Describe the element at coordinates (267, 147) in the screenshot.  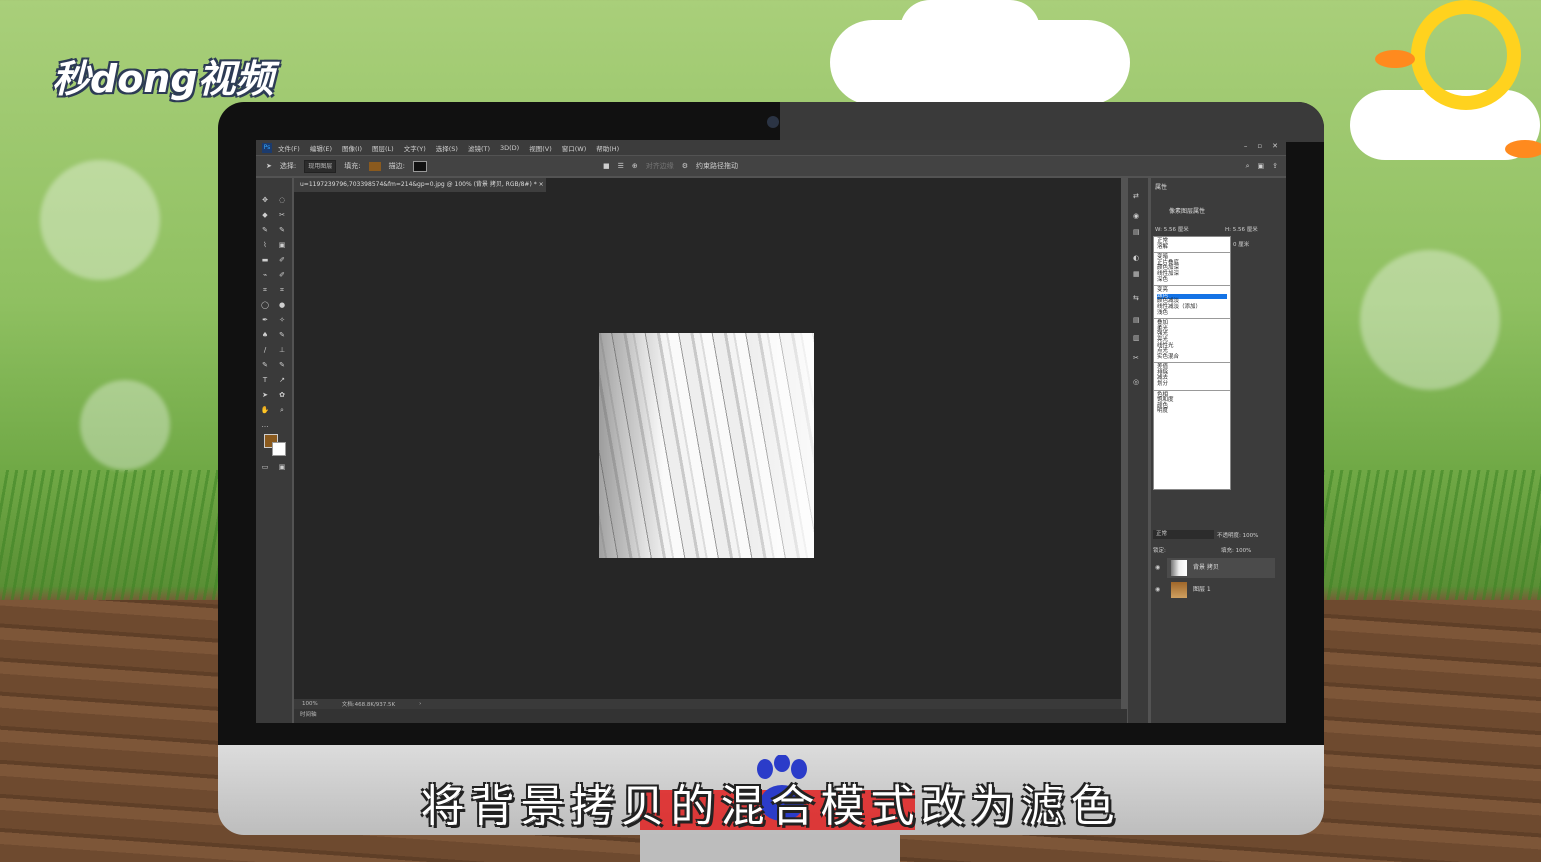
I see `photoshop-logo-icon: Ps` at that location.